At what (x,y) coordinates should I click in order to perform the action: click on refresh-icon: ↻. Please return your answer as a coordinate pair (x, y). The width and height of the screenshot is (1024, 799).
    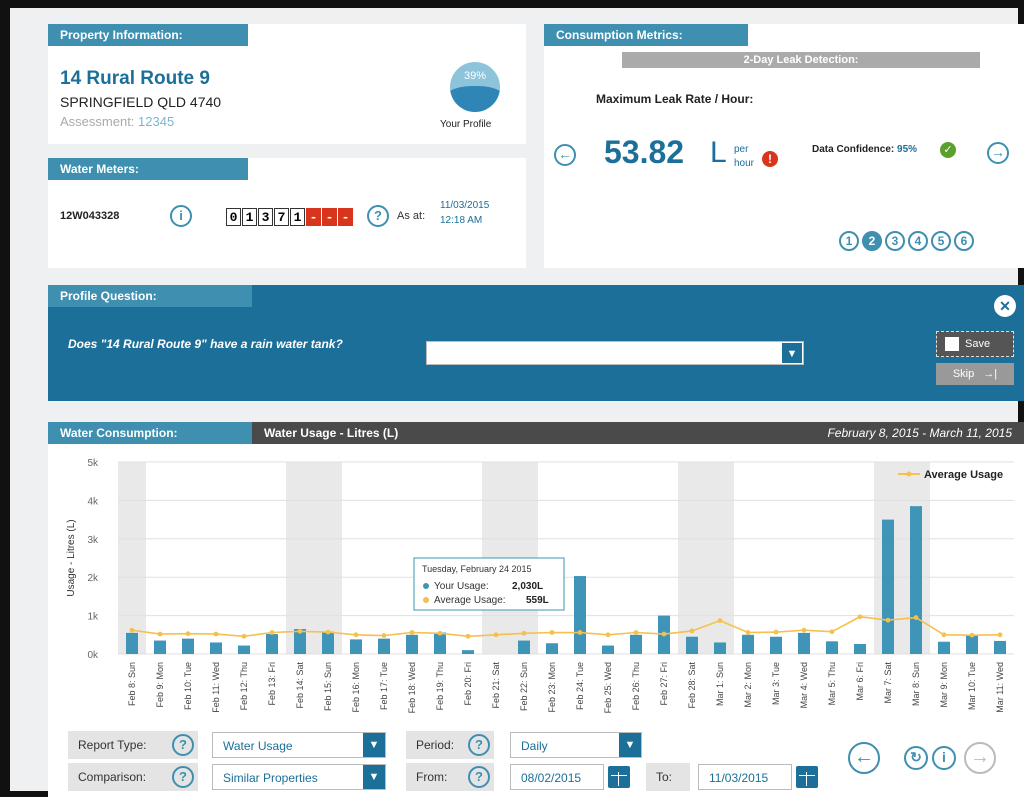
    Looking at the image, I should click on (916, 758).